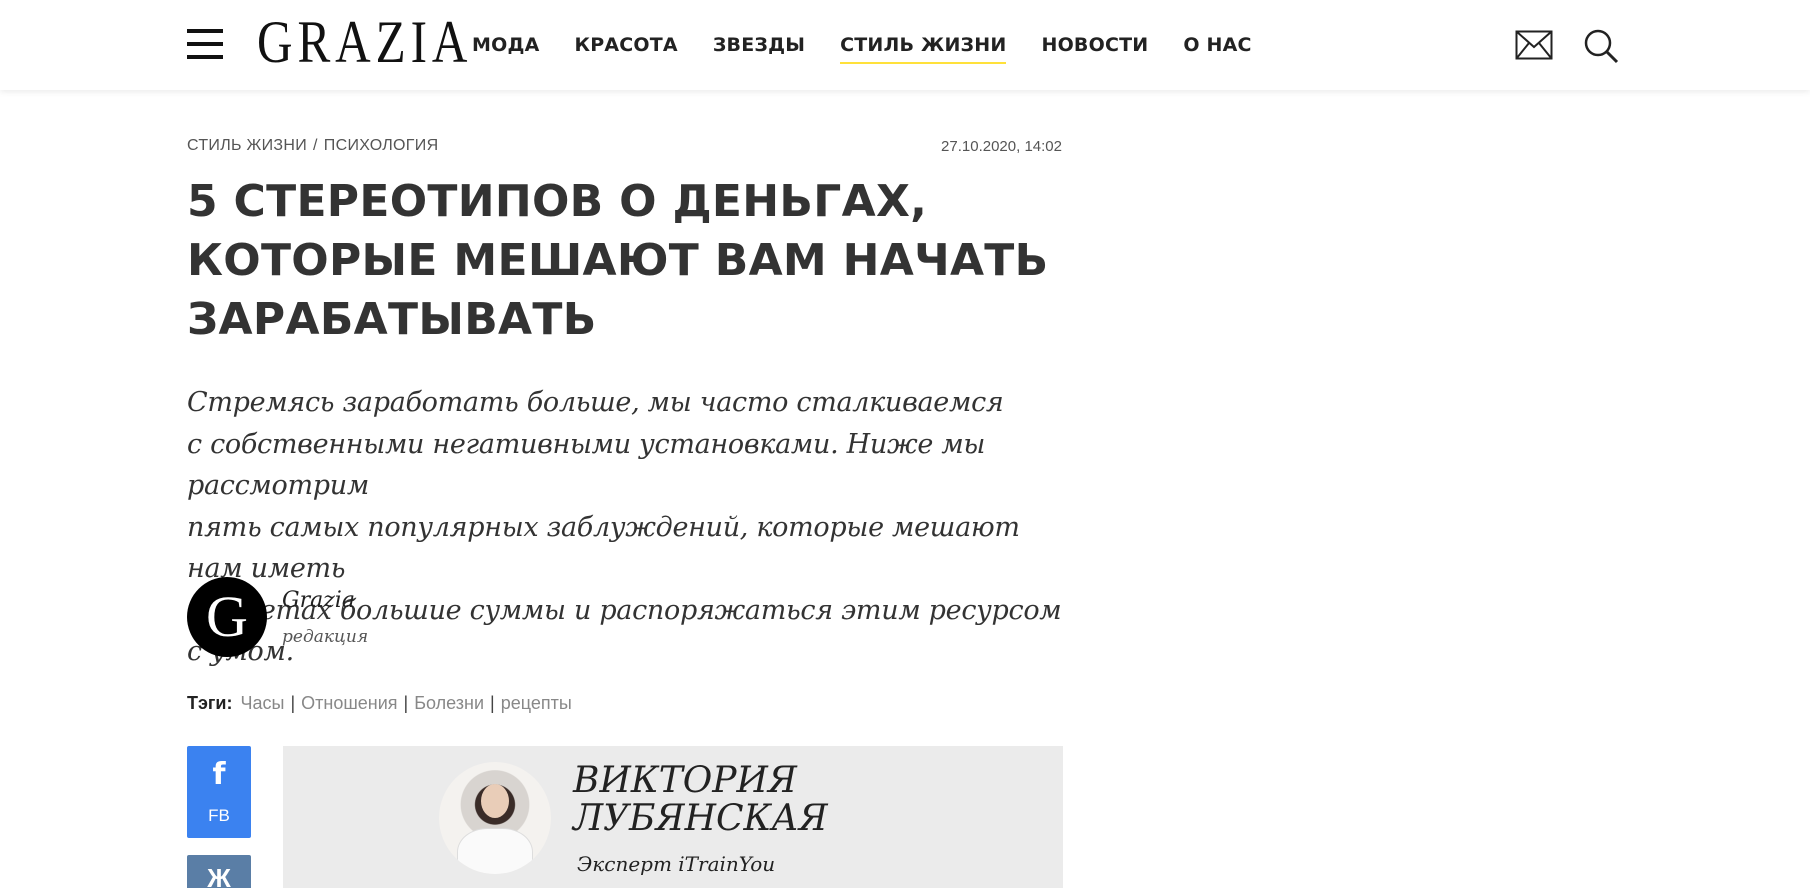  What do you see at coordinates (700, 818) in the screenshot?
I see `expert-name-line: ЛУБЯНСКАЯ` at bounding box center [700, 818].